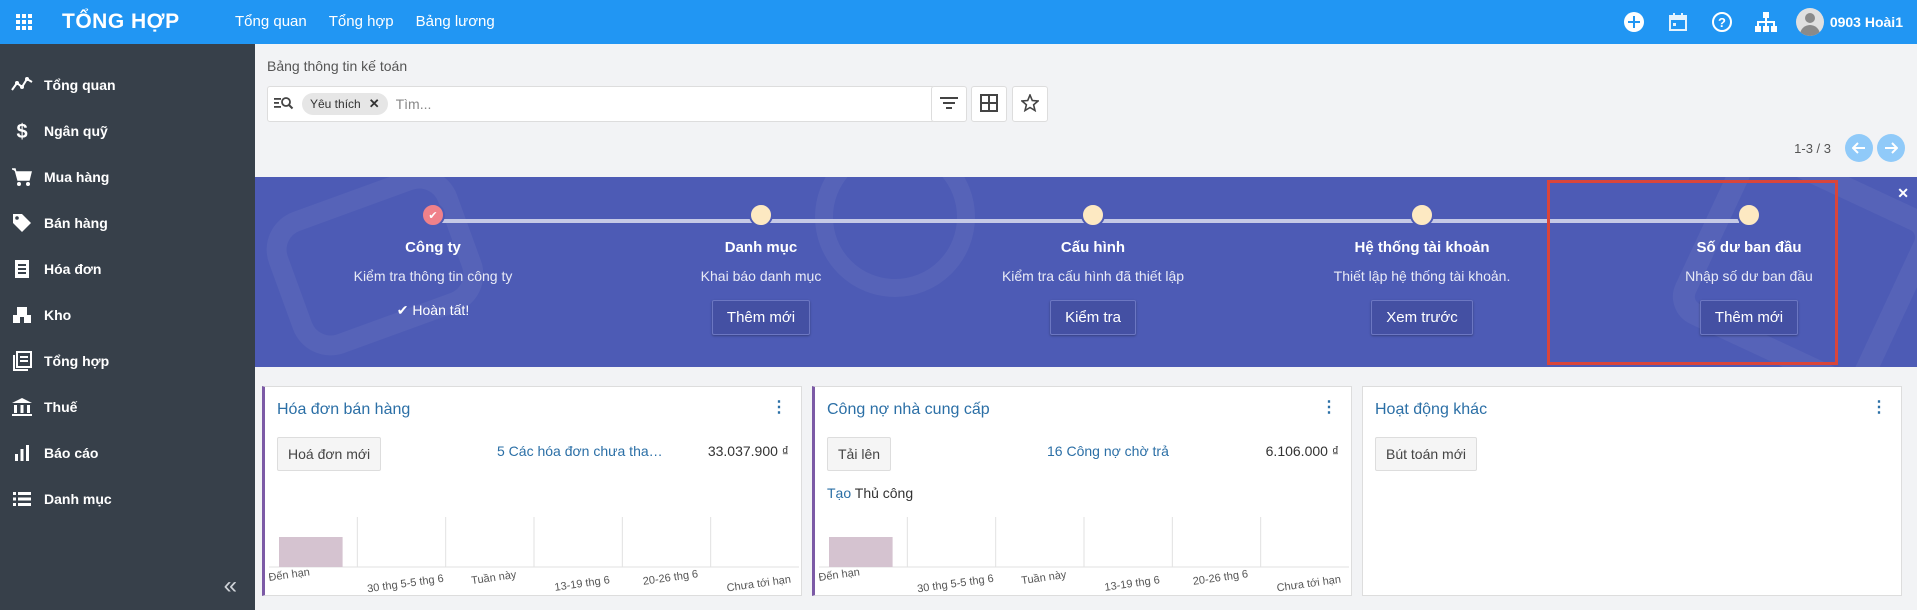 The width and height of the screenshot is (1917, 610). Describe the element at coordinates (127, 177) in the screenshot. I see `sidebar-item-purchase: Mua hàng` at that location.